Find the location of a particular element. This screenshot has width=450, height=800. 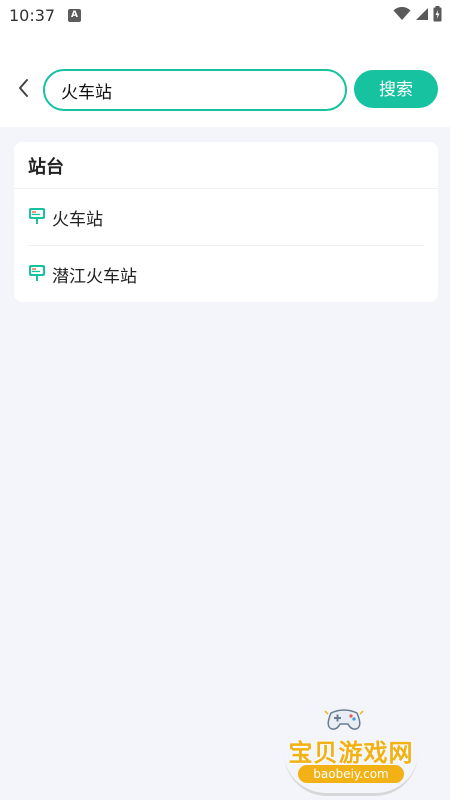

search-button: 搜索 is located at coordinates (396, 89).